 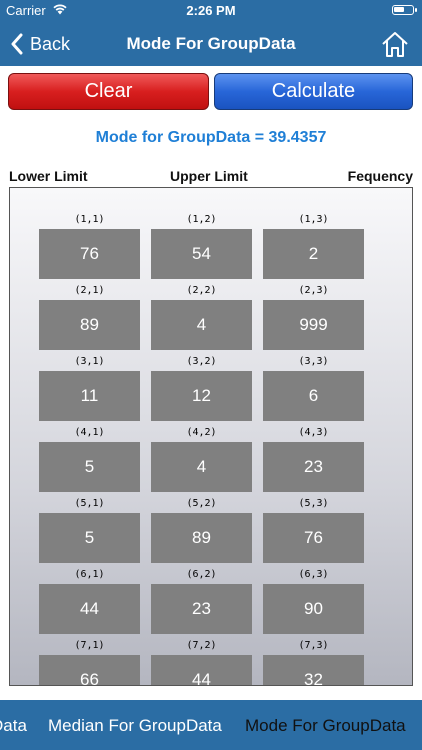 What do you see at coordinates (89, 670) in the screenshot?
I see `cell-input: 66` at bounding box center [89, 670].